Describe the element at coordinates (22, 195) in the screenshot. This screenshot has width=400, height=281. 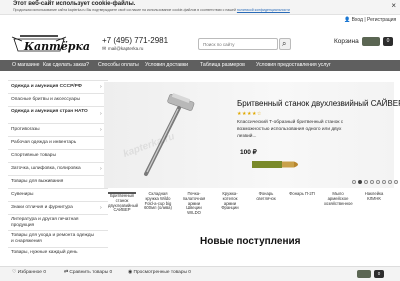
I see `sidebar-item-souvenirs: Сувениры` at that location.